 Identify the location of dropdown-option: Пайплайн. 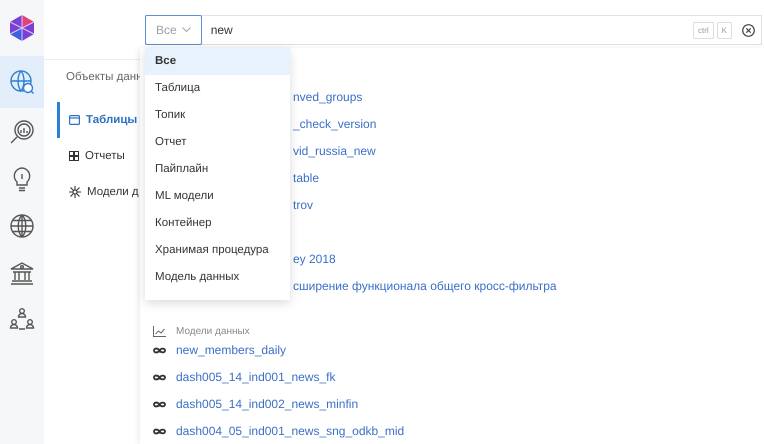
(217, 169).